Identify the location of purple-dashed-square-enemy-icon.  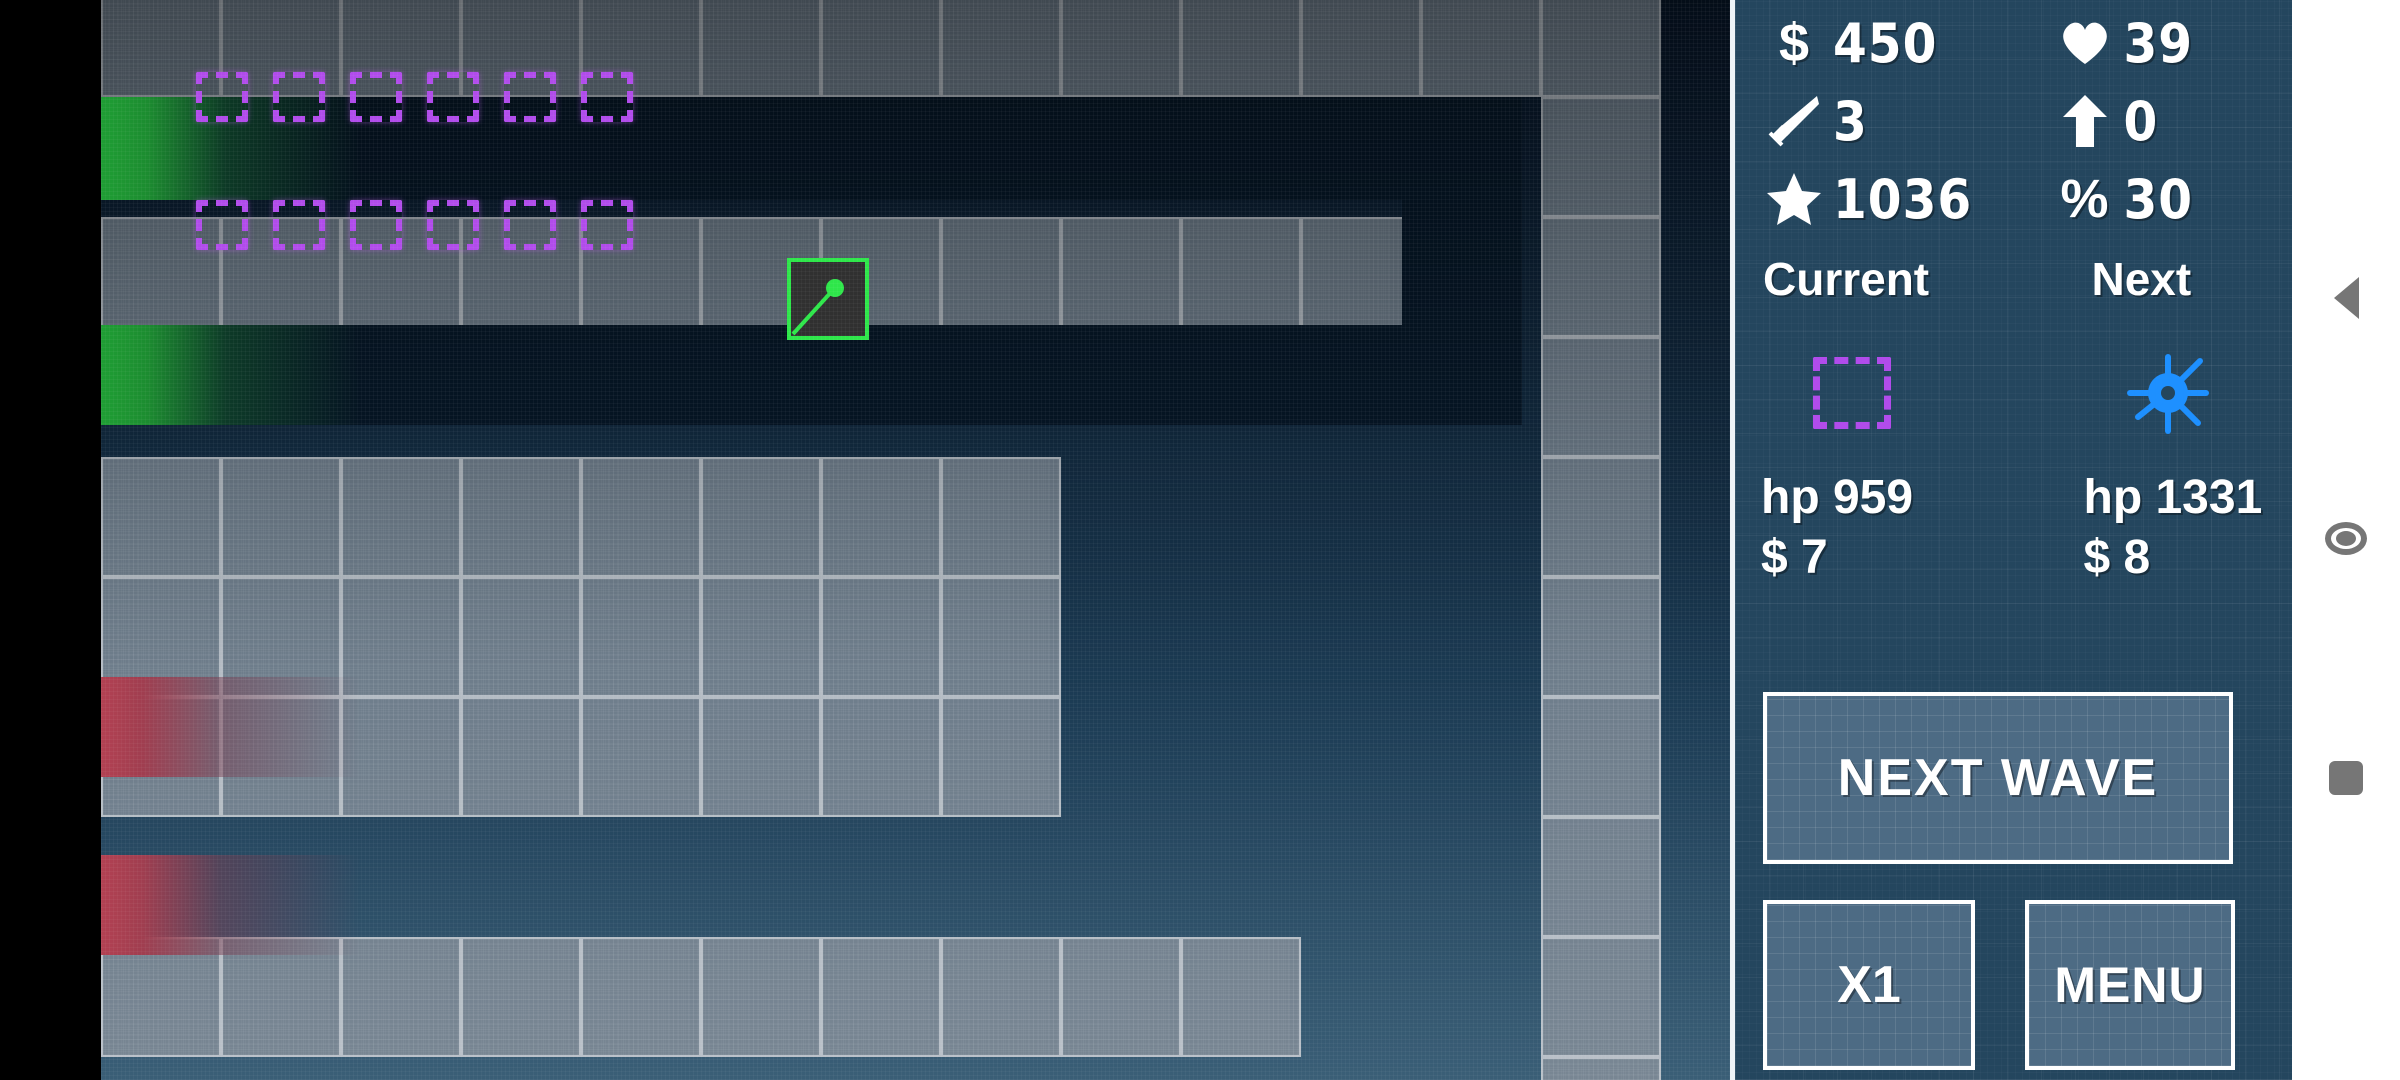
(1852, 393).